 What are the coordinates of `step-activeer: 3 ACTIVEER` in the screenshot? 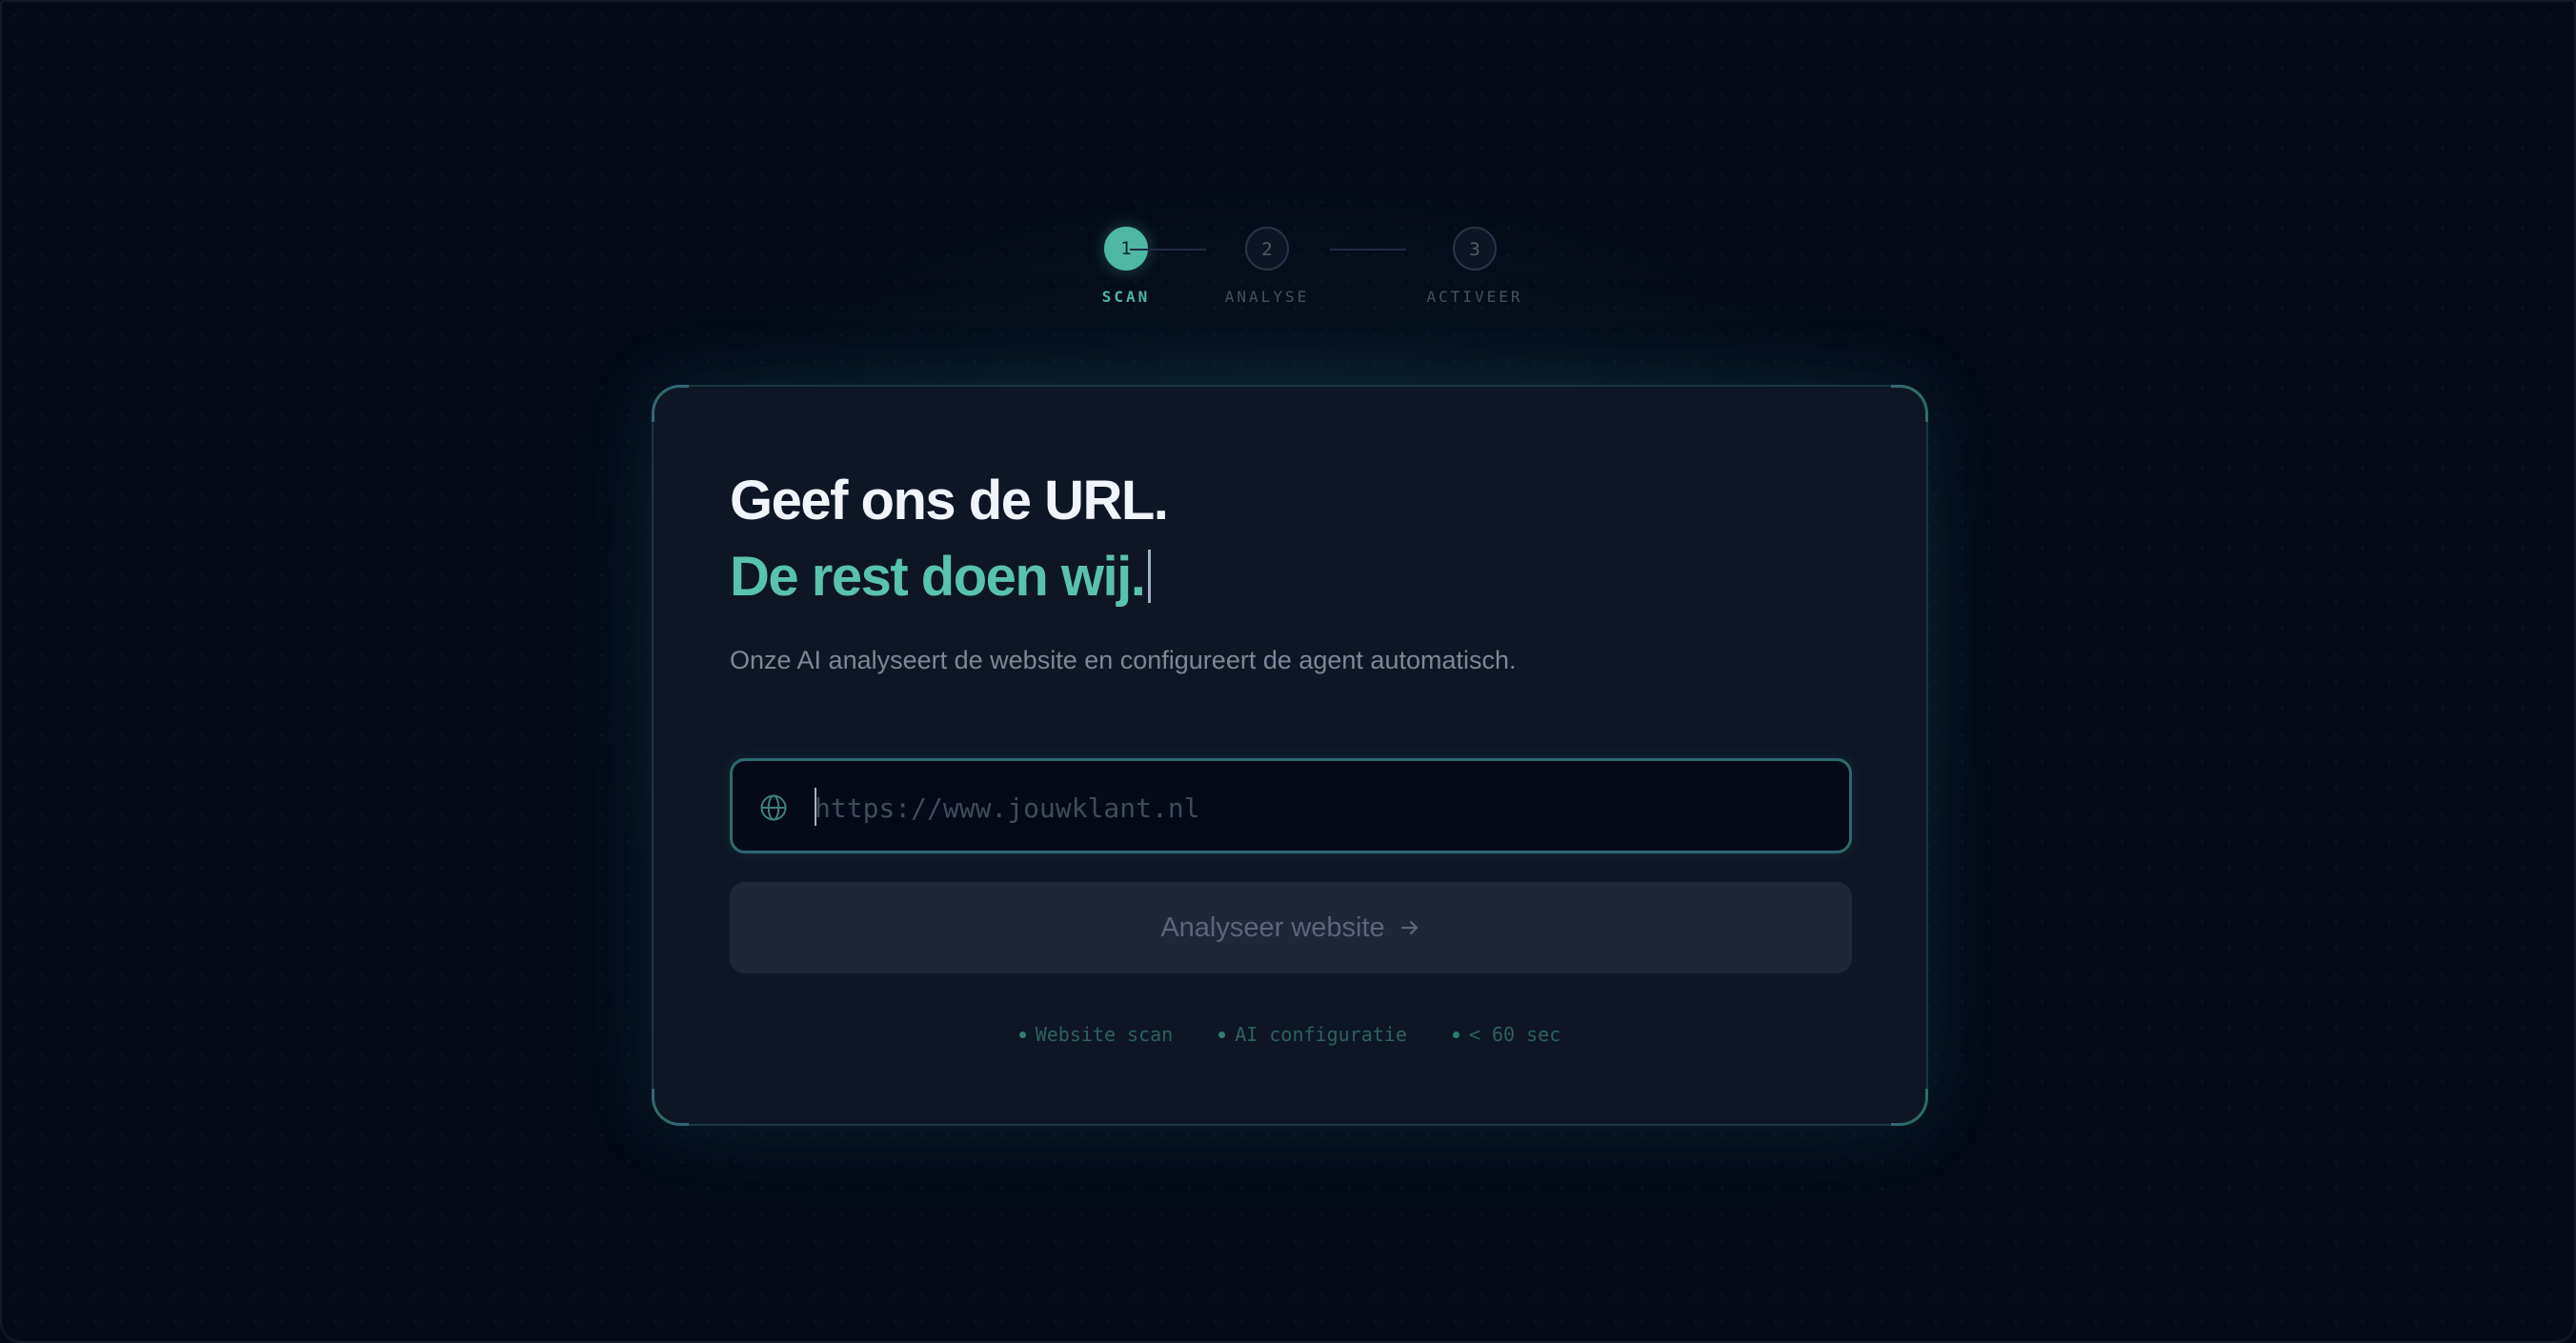 It's located at (1474, 266).